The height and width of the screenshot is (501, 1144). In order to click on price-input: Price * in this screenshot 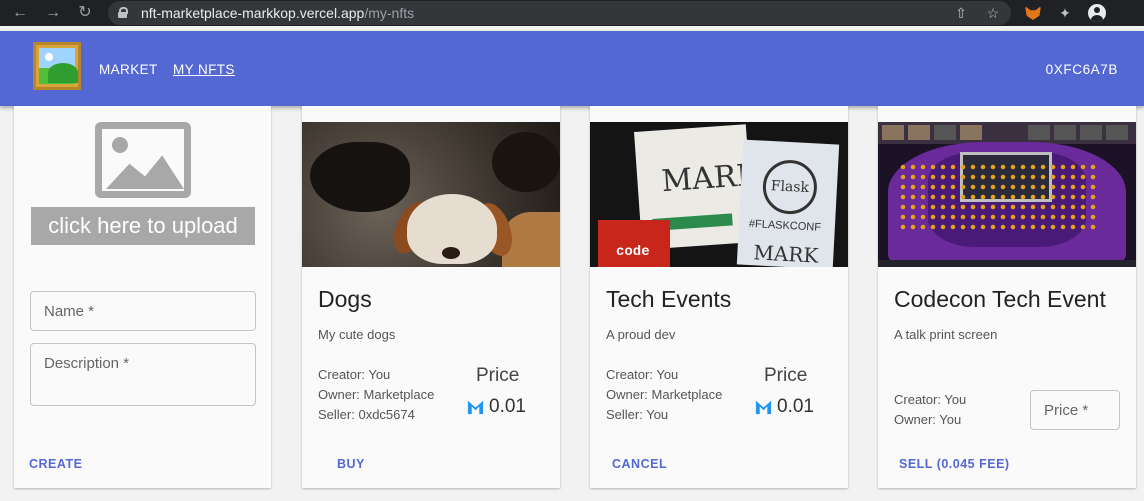, I will do `click(1075, 410)`.